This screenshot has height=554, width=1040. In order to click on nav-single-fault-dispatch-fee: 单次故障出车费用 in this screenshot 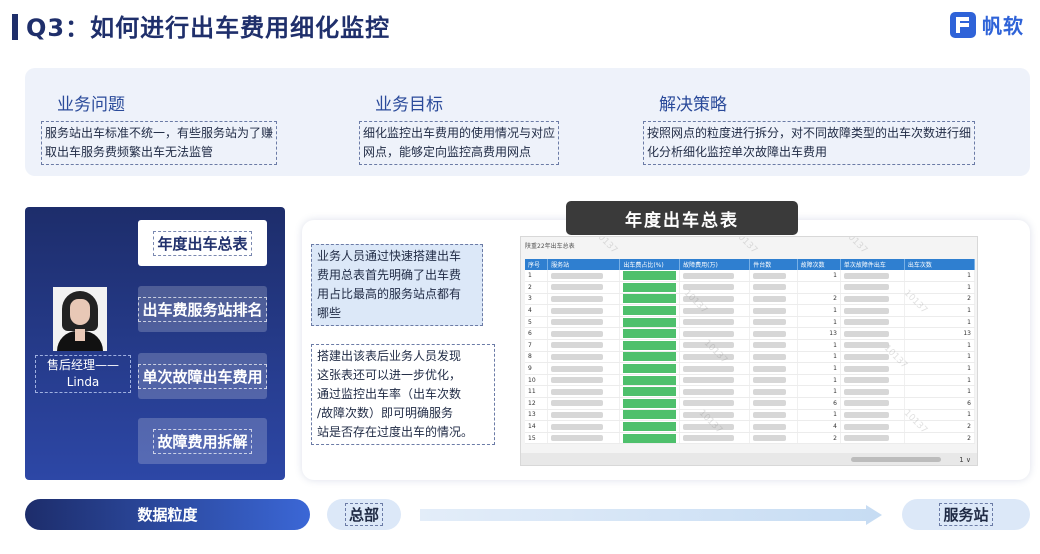, I will do `click(202, 376)`.